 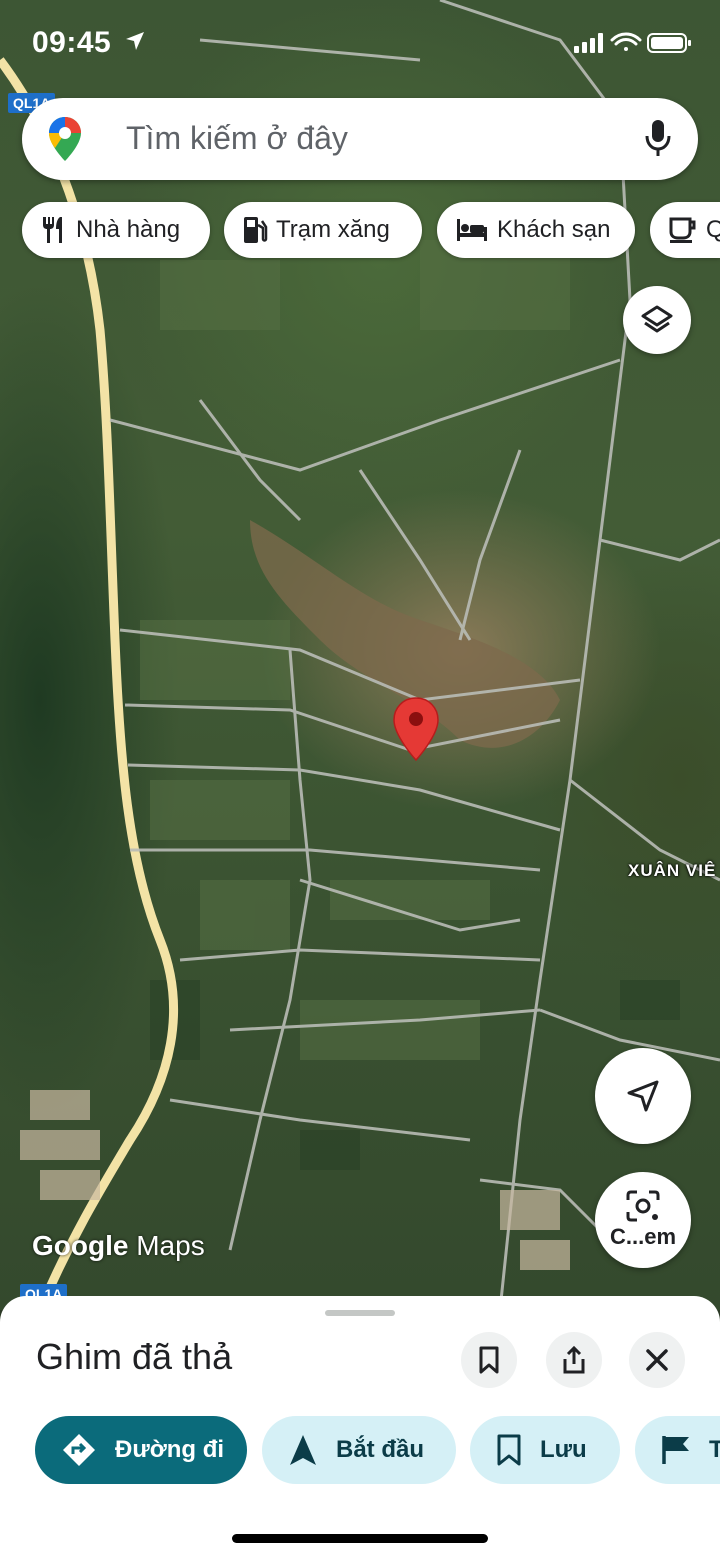 I want to click on action-label: Đường đi, so click(x=170, y=1449).